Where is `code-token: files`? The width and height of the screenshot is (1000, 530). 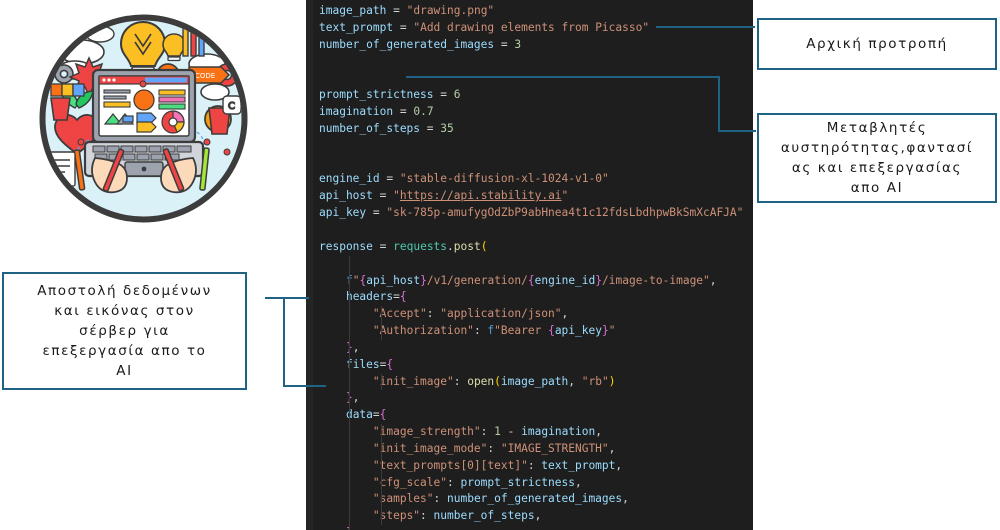 code-token: files is located at coordinates (362, 364).